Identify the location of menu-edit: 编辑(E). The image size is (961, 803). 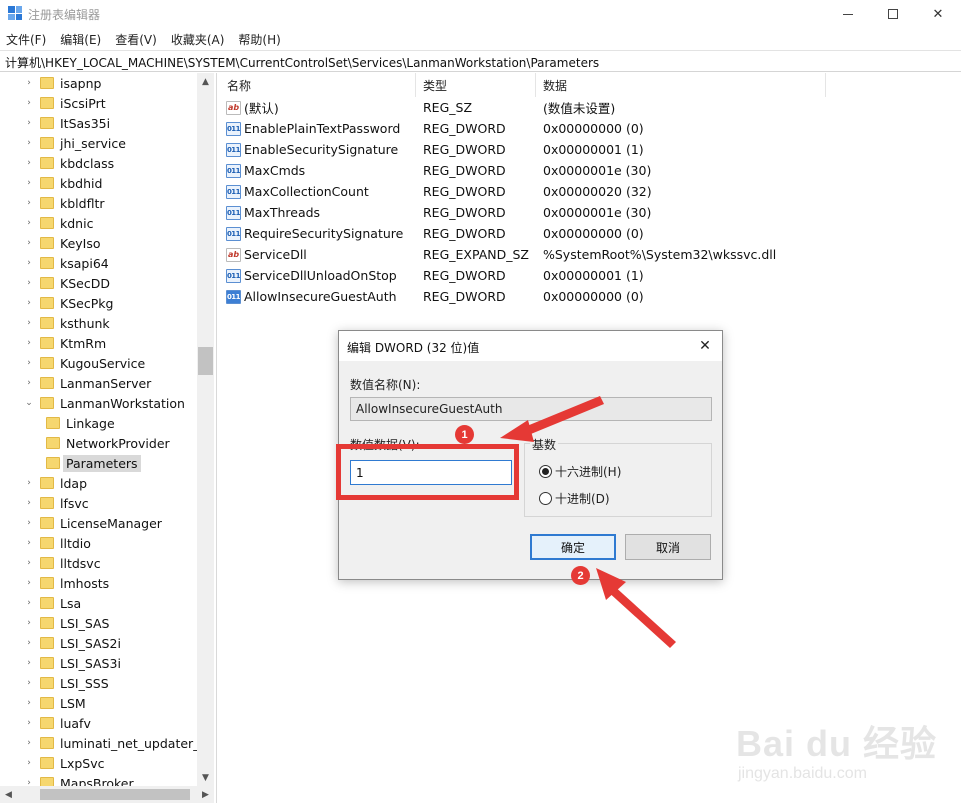
(80, 39).